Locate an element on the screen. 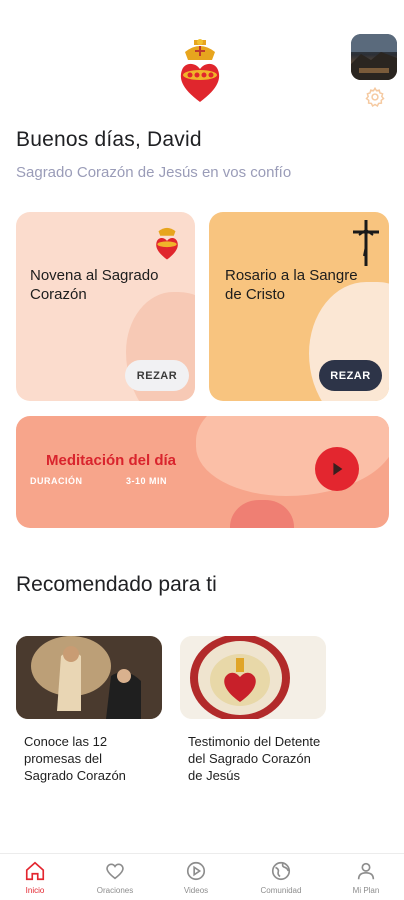 The height and width of the screenshot is (900, 404). play-icon is located at coordinates (338, 469).